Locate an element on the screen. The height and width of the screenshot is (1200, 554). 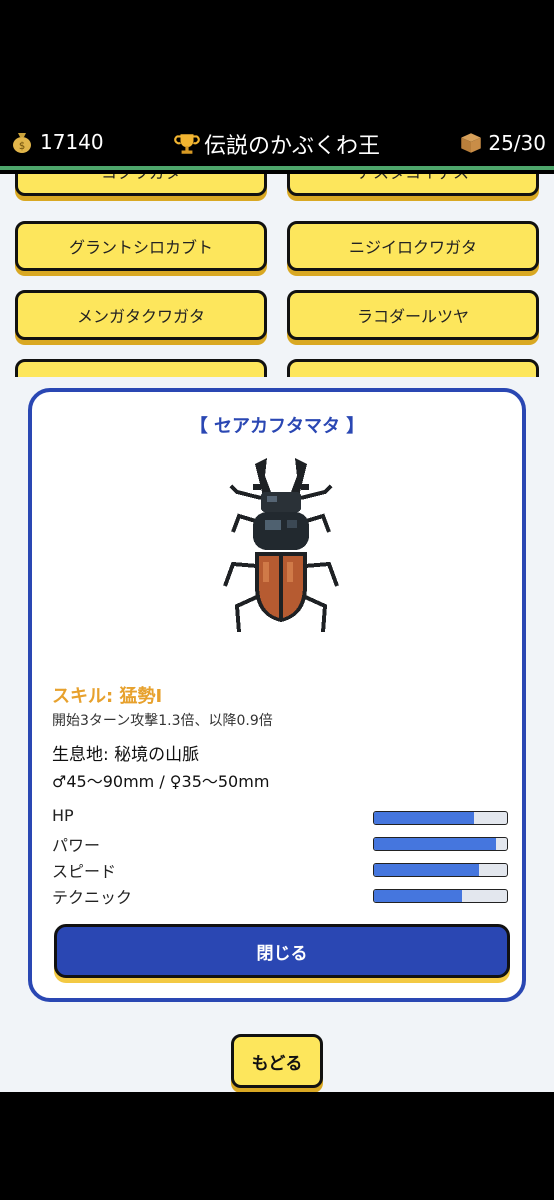
beetle-button: グラントシロカブト is located at coordinates (141, 246).